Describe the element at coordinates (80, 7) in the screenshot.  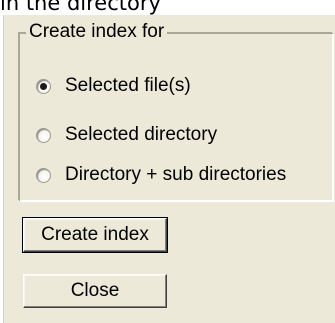
I see `page-heading: in the directory` at that location.